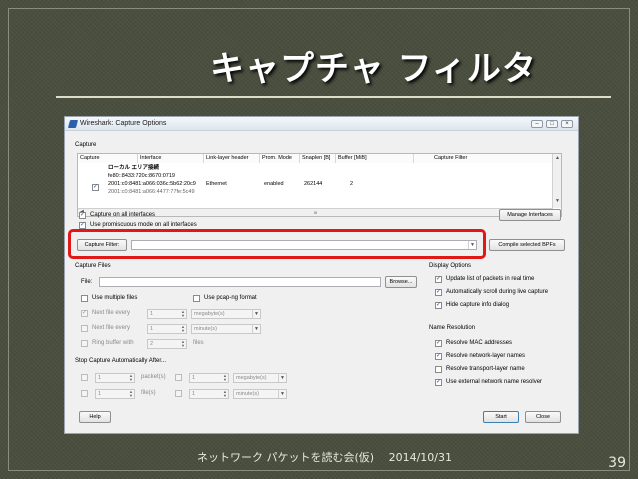 The width and height of the screenshot is (638, 479). What do you see at coordinates (143, 225) in the screenshot?
I see `promiscuous-label: Use promiscuous mode on all interfaces` at bounding box center [143, 225].